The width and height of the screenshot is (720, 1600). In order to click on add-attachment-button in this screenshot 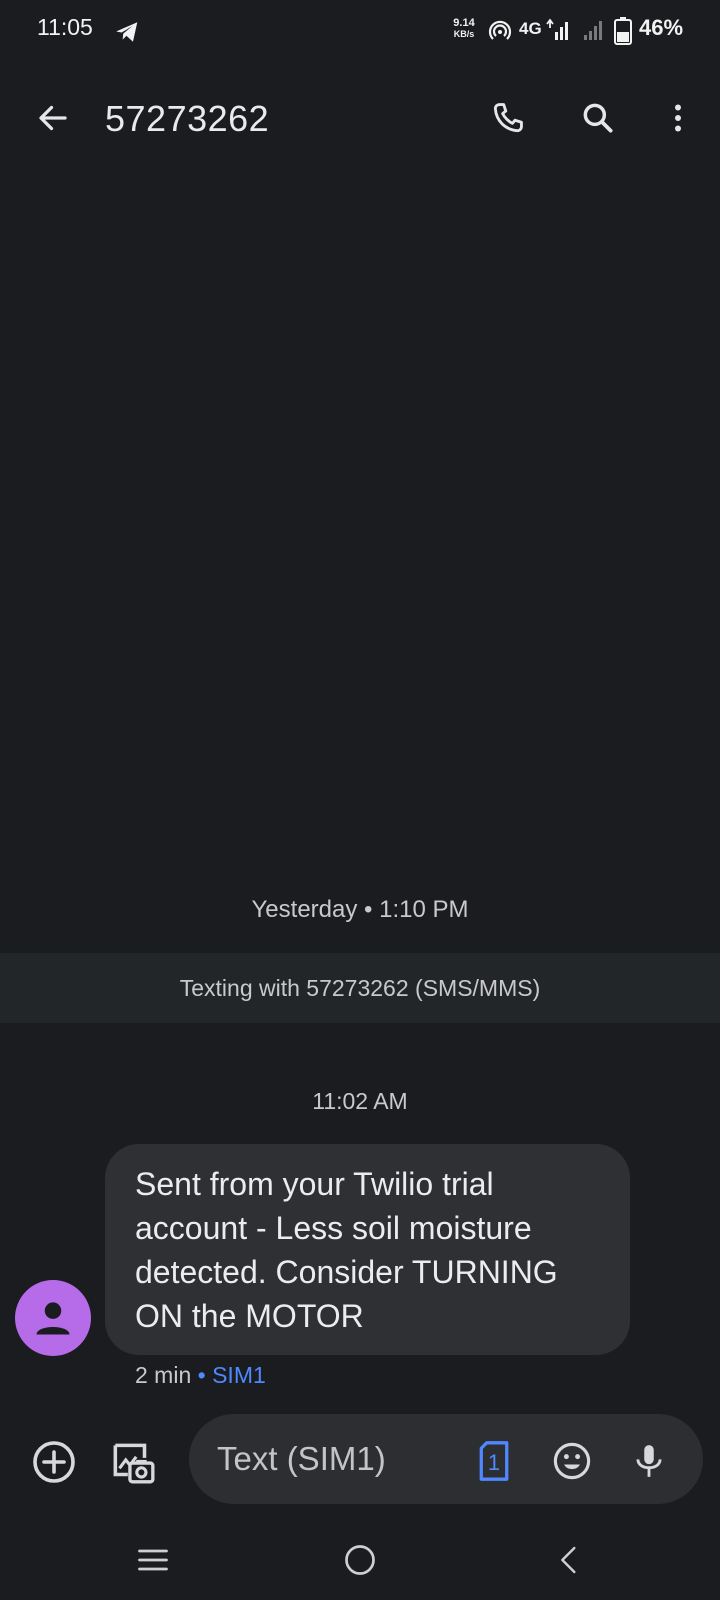, I will do `click(54, 1462)`.